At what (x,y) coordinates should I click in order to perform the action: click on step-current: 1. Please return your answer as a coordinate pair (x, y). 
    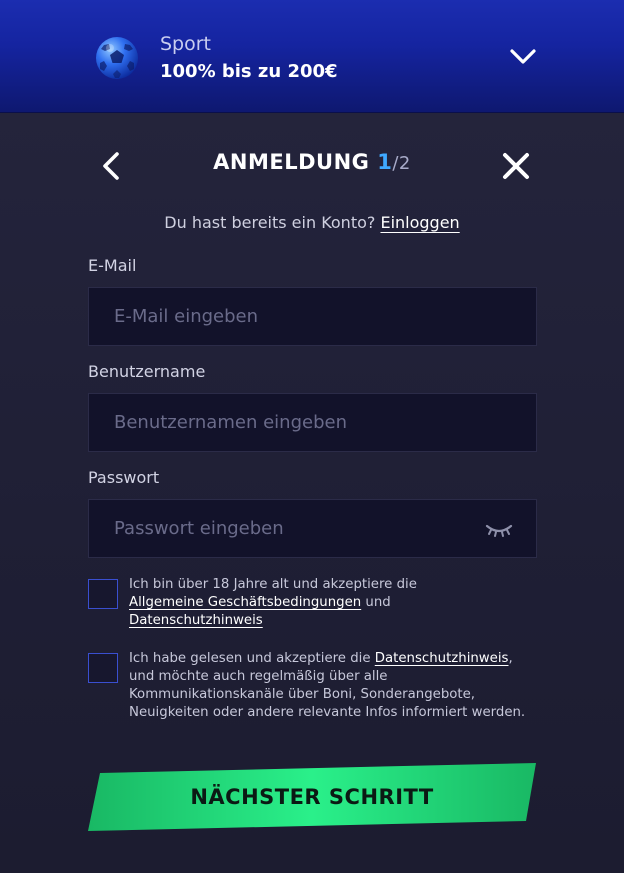
    Looking at the image, I should click on (385, 162).